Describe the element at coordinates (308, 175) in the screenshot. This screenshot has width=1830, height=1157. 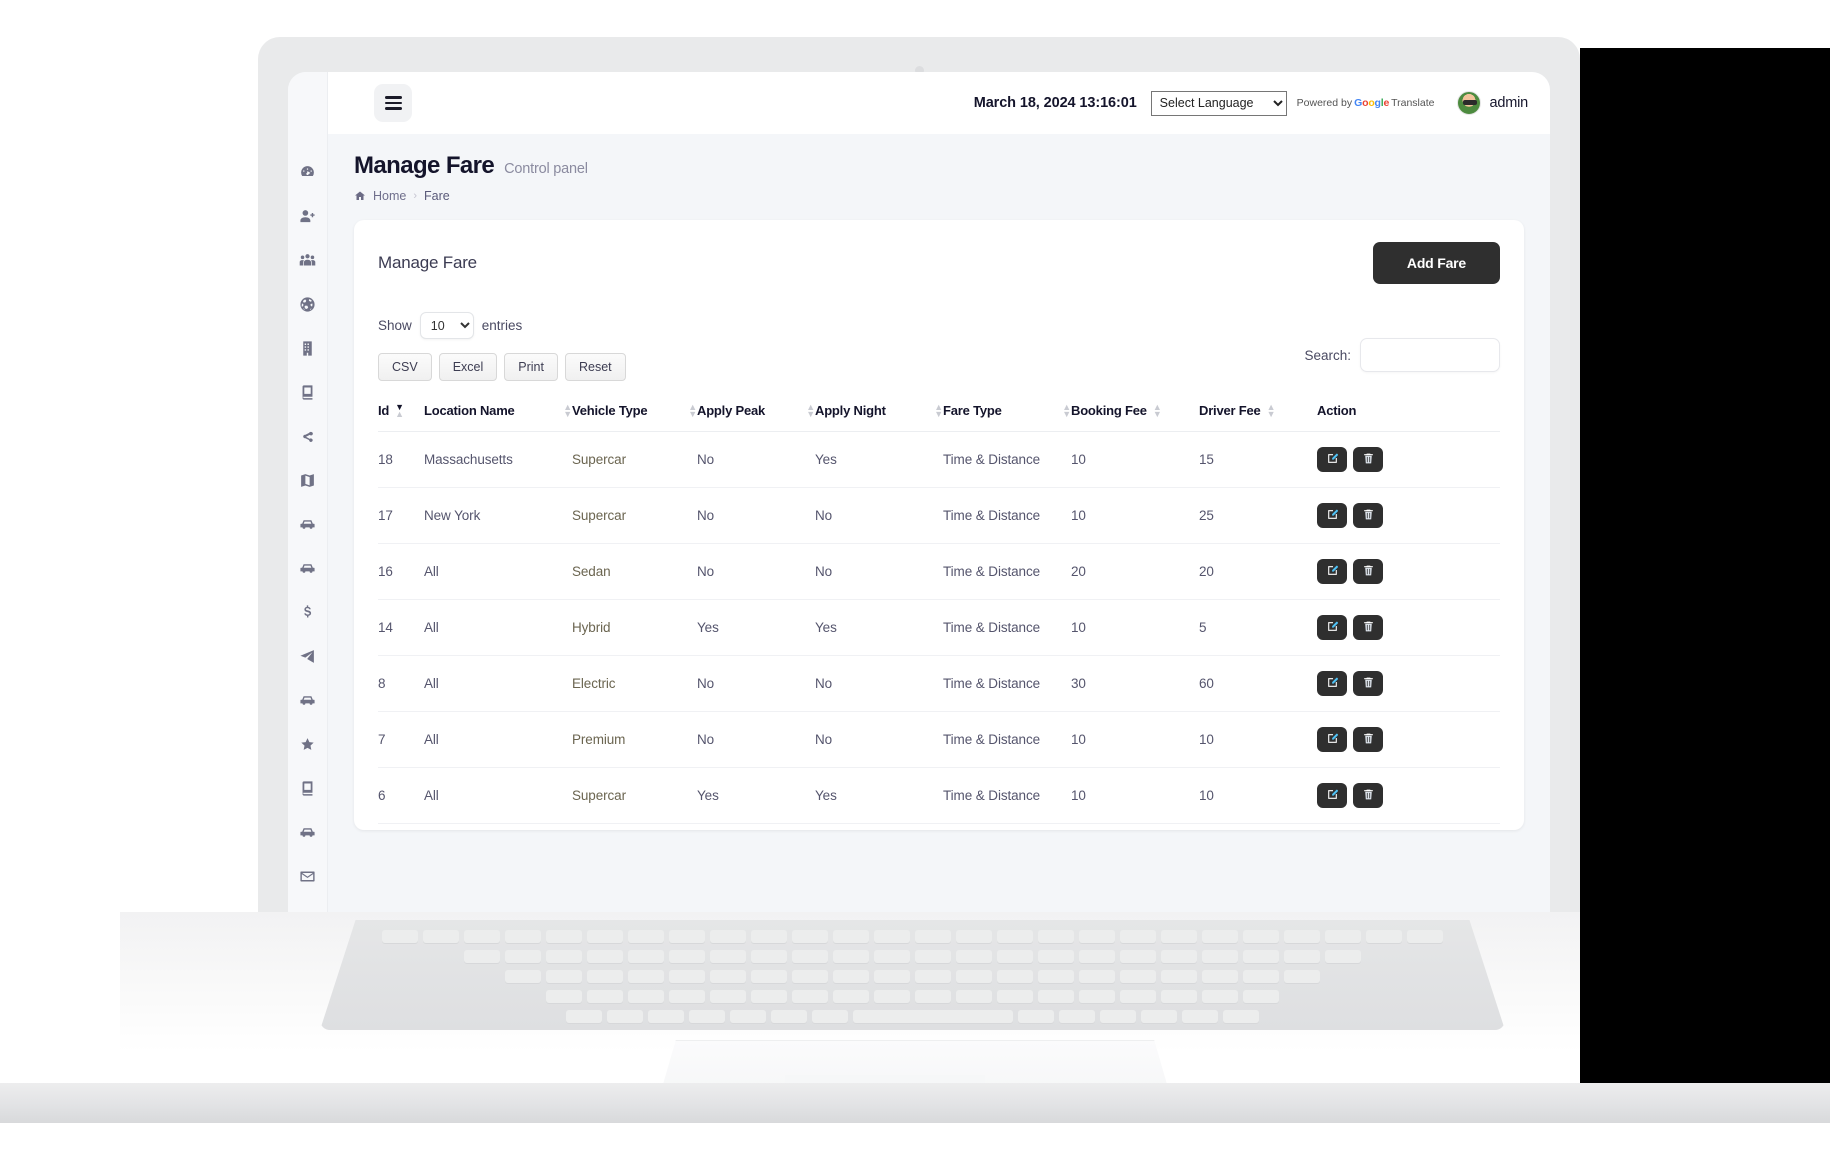
I see `sidebar-item-dashboard` at that location.